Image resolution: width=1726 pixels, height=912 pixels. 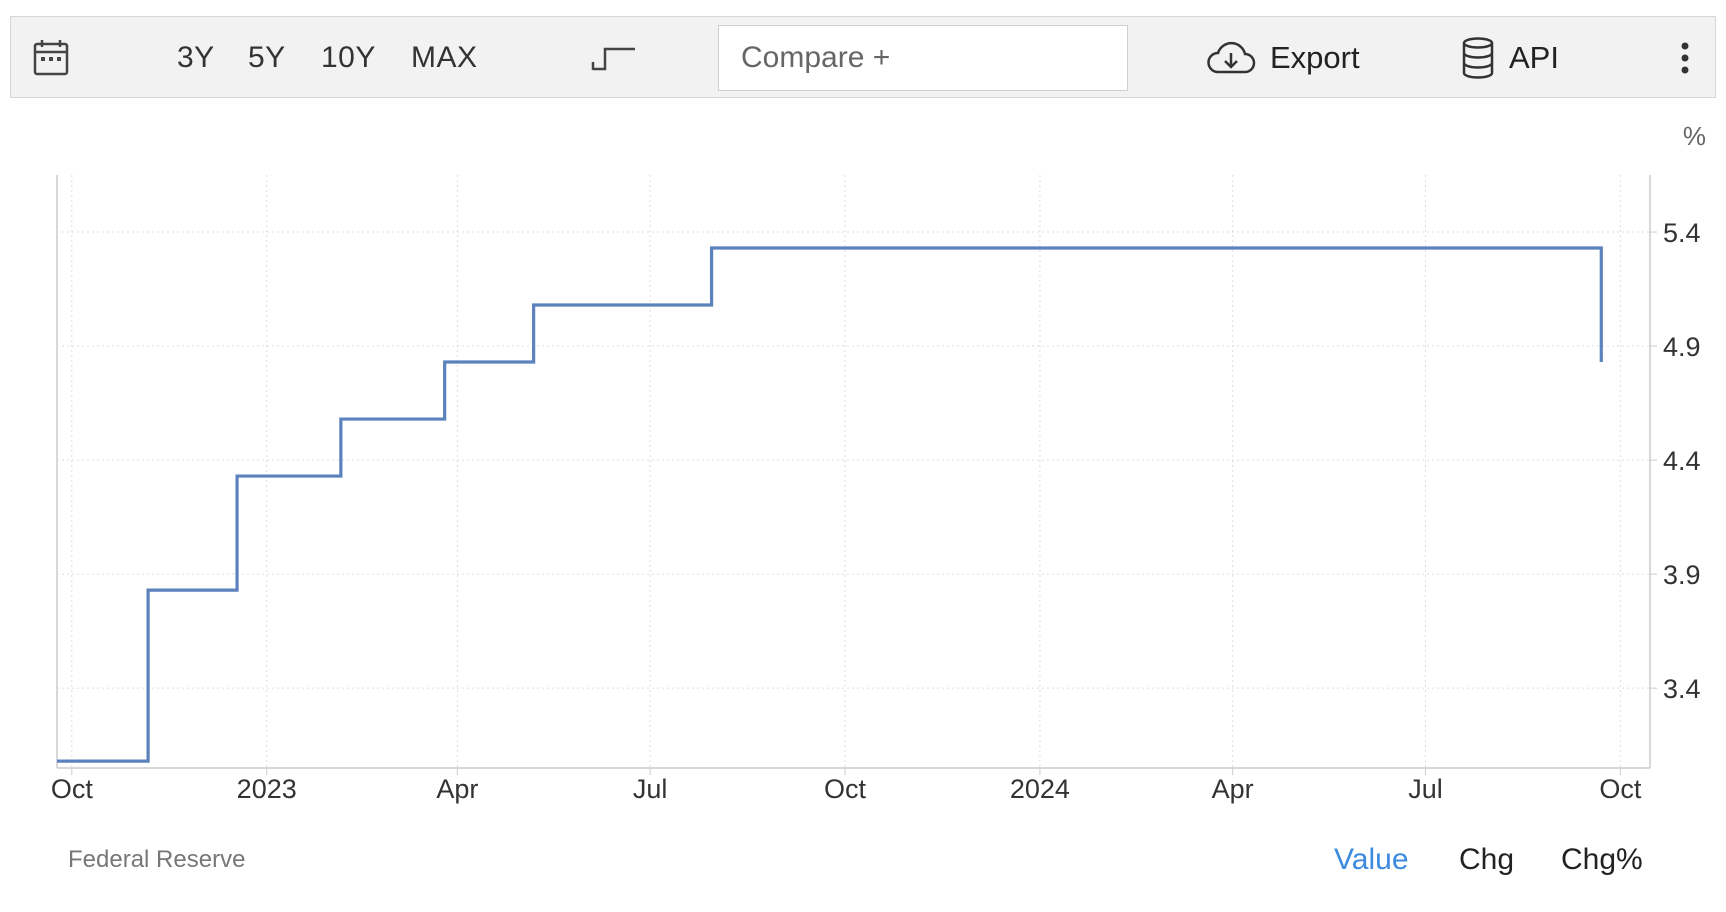 I want to click on source-label: Federal Reserve, so click(x=157, y=859).